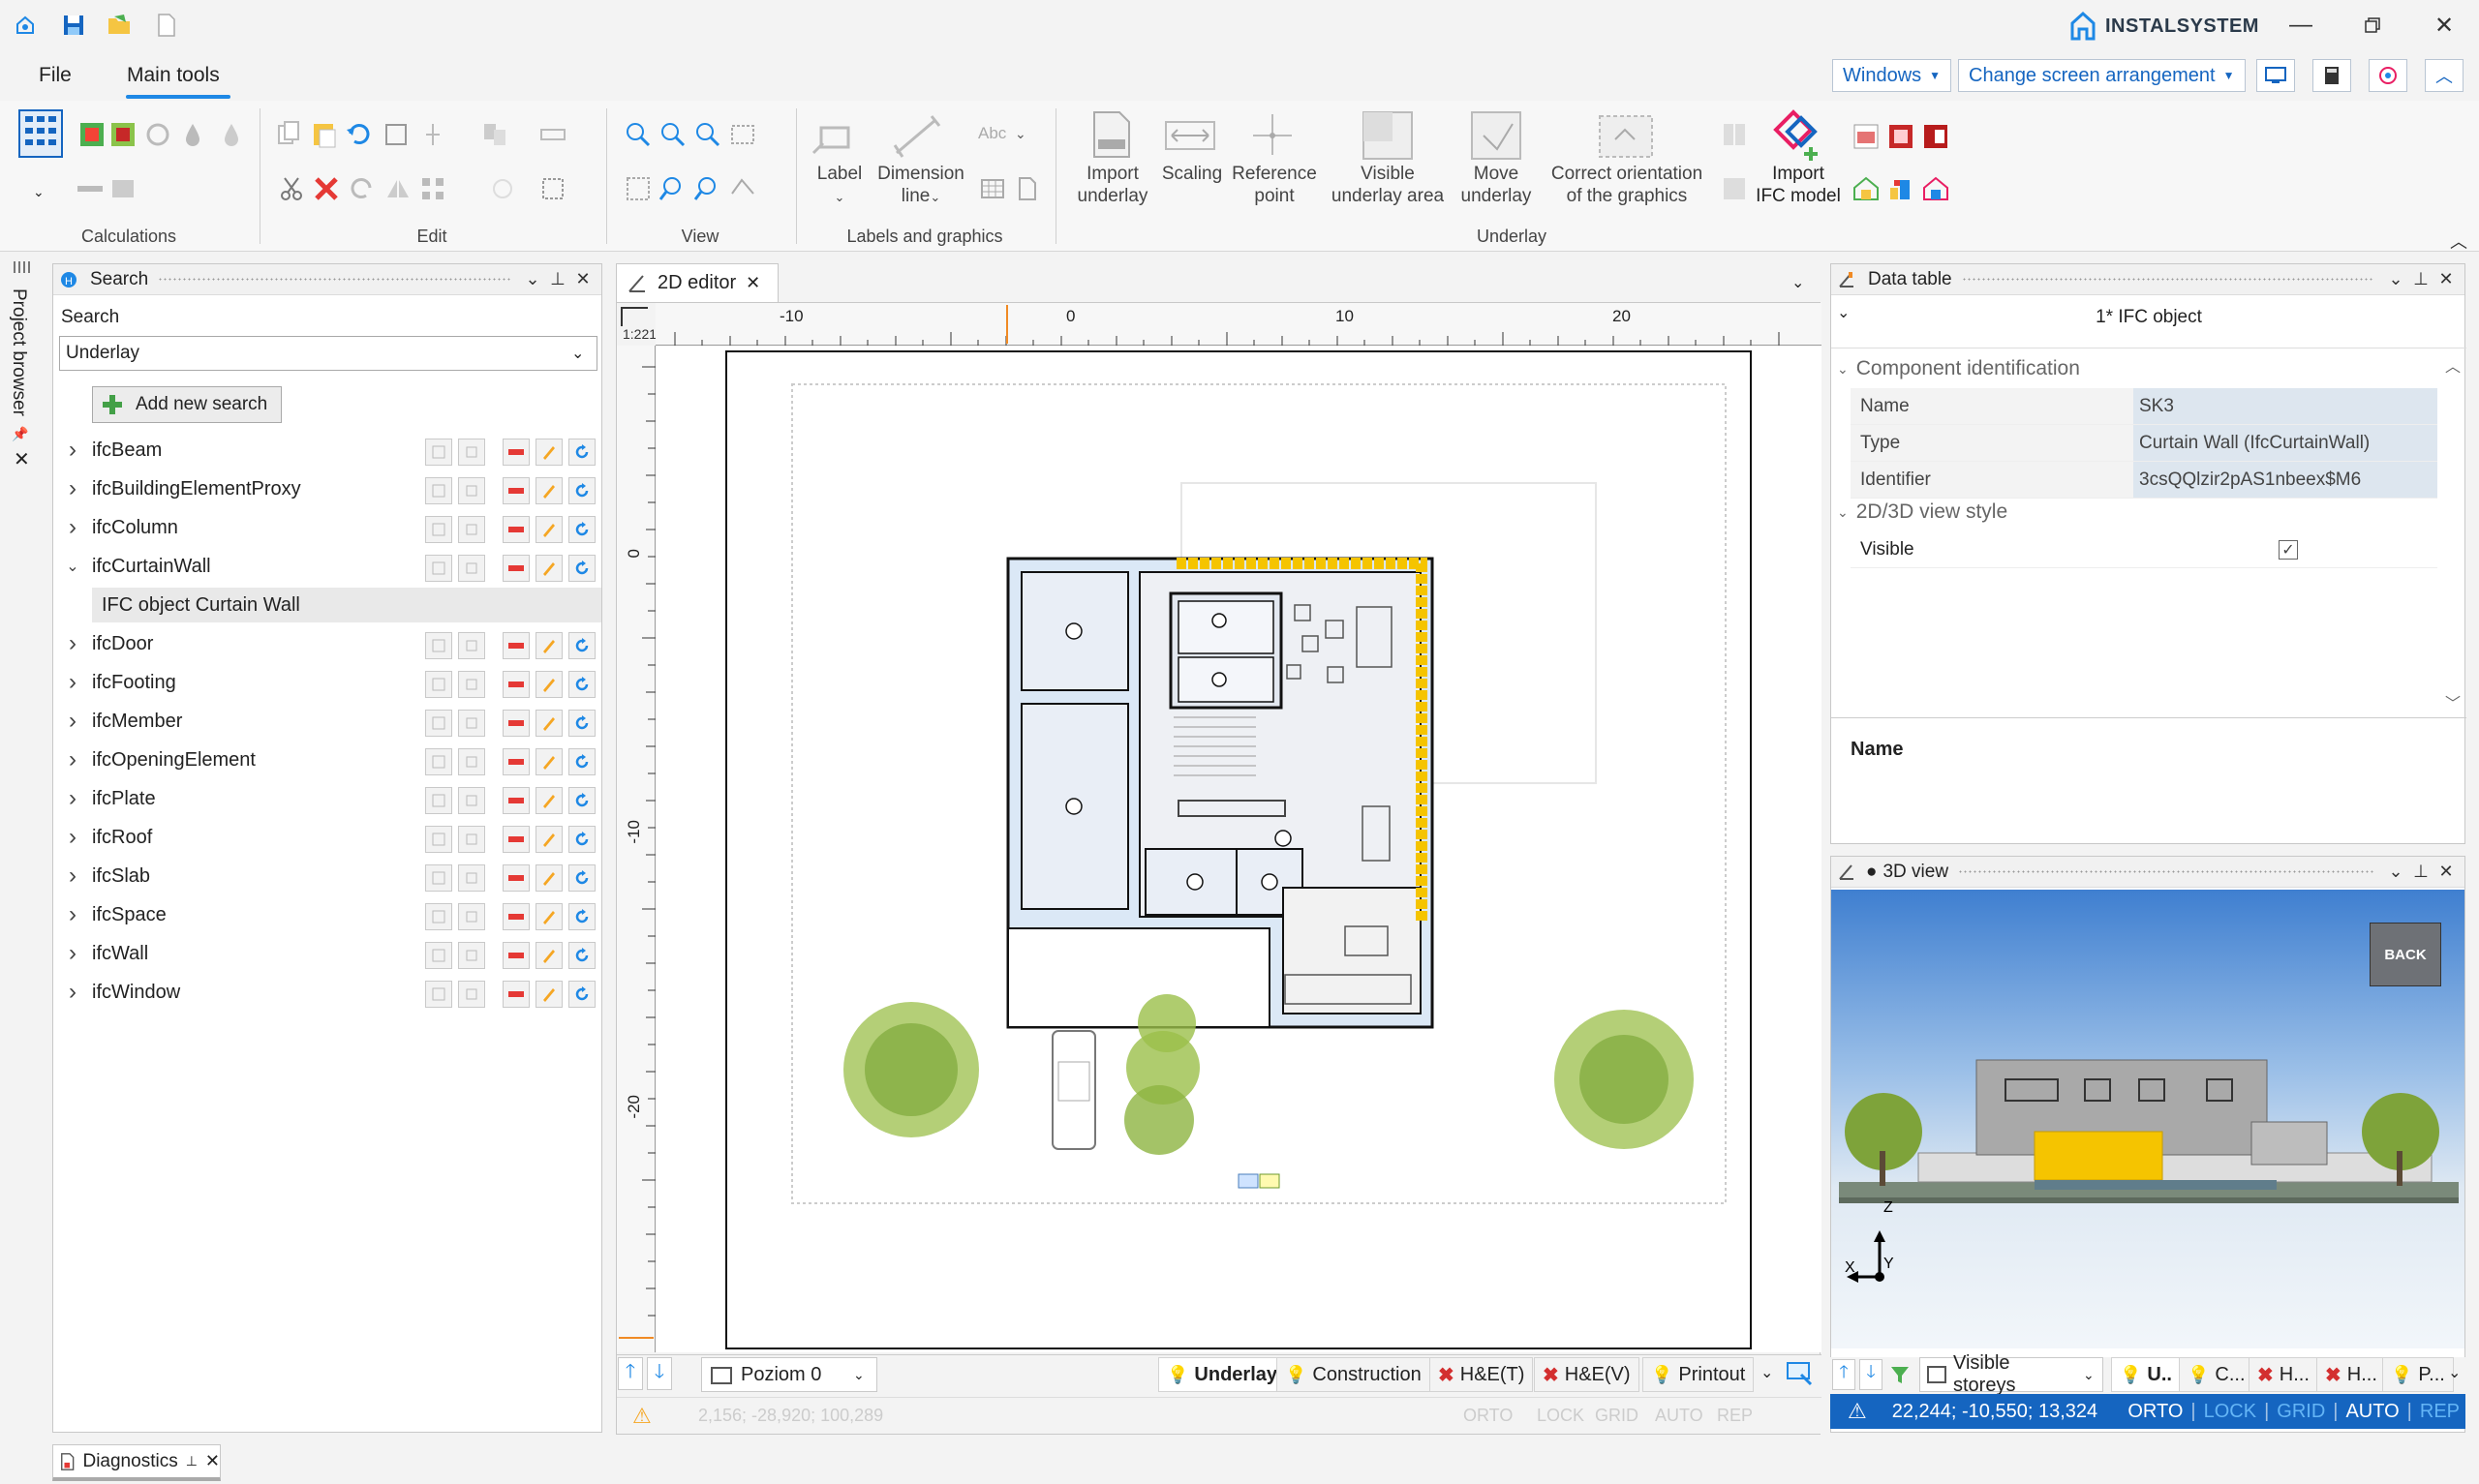 The height and width of the screenshot is (1484, 2479). Describe the element at coordinates (1586, 1374) in the screenshot. I see `tab-hev: ✖ H&E(V)` at that location.